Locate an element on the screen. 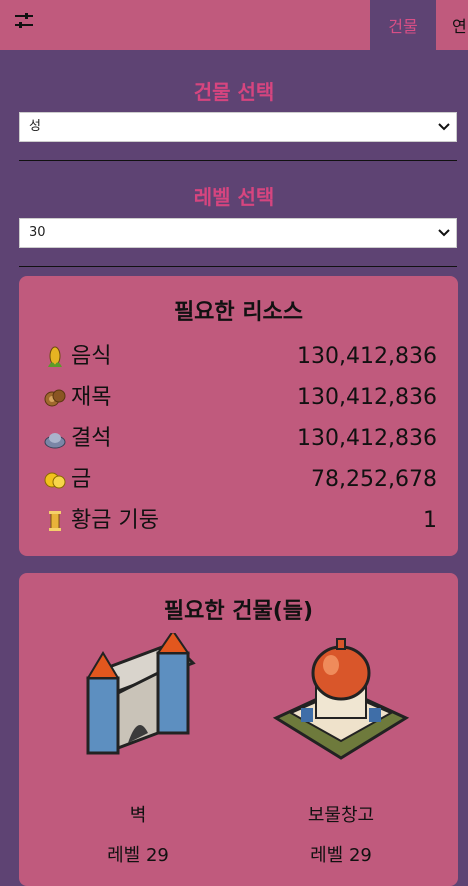  level-select-value: 30 is located at coordinates (37, 232).